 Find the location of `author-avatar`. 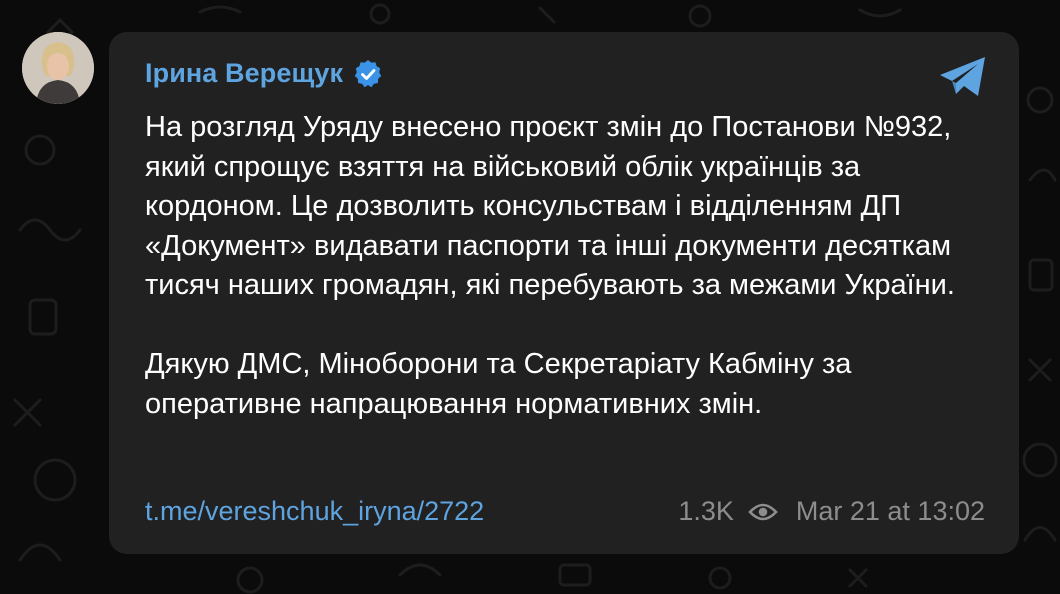

author-avatar is located at coordinates (58, 68).